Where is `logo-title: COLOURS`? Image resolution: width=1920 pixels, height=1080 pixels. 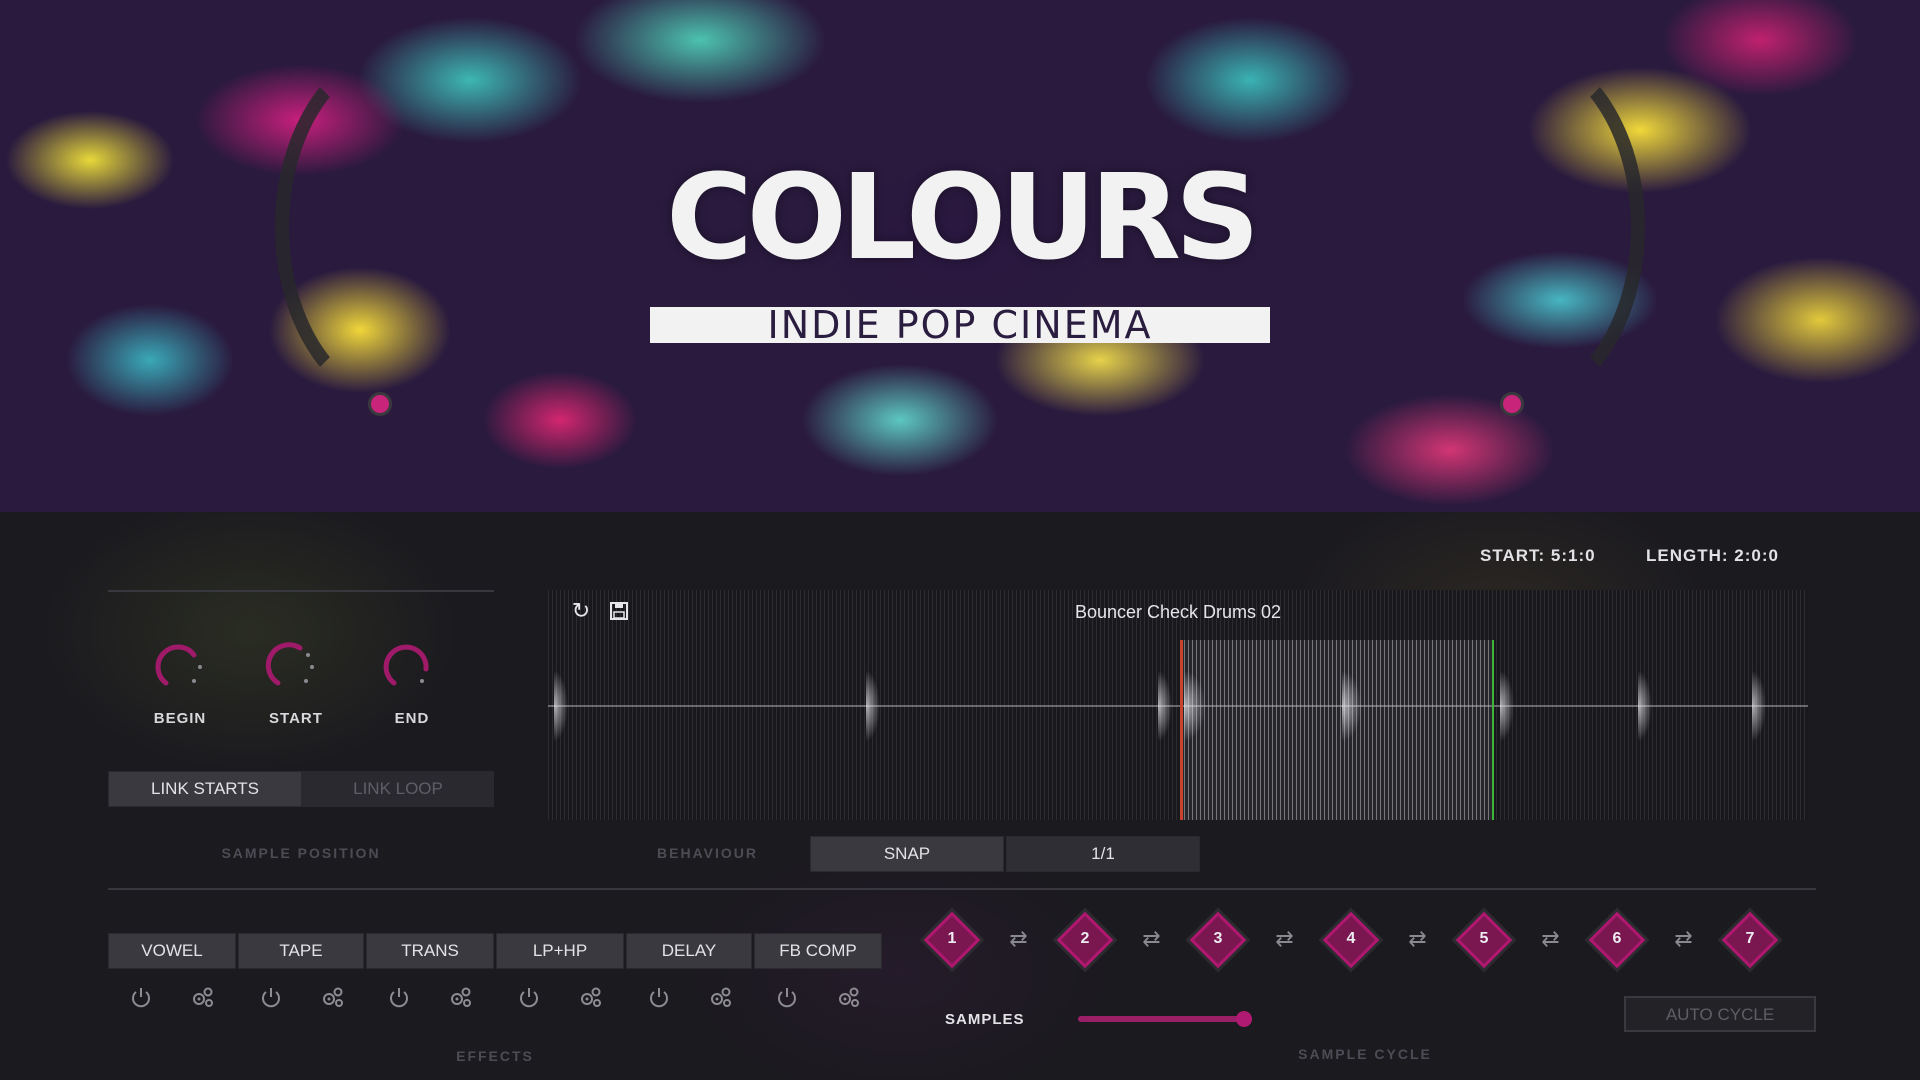 logo-title: COLOURS is located at coordinates (963, 217).